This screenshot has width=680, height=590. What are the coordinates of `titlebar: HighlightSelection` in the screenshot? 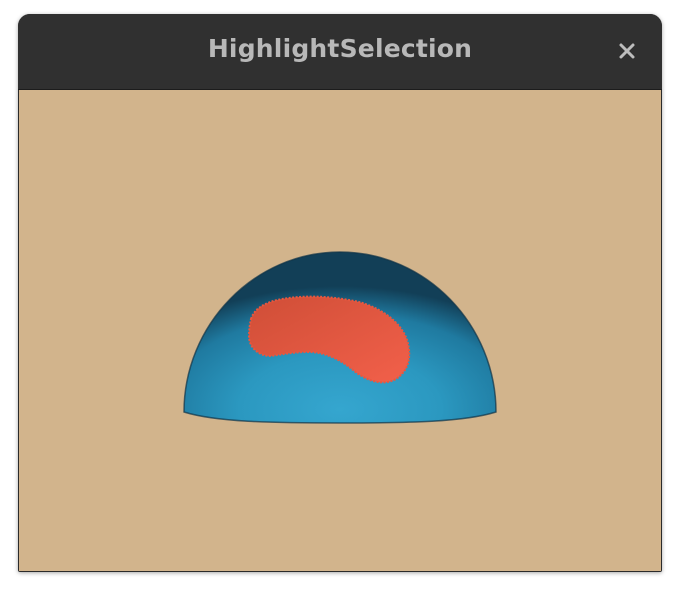 It's located at (340, 52).